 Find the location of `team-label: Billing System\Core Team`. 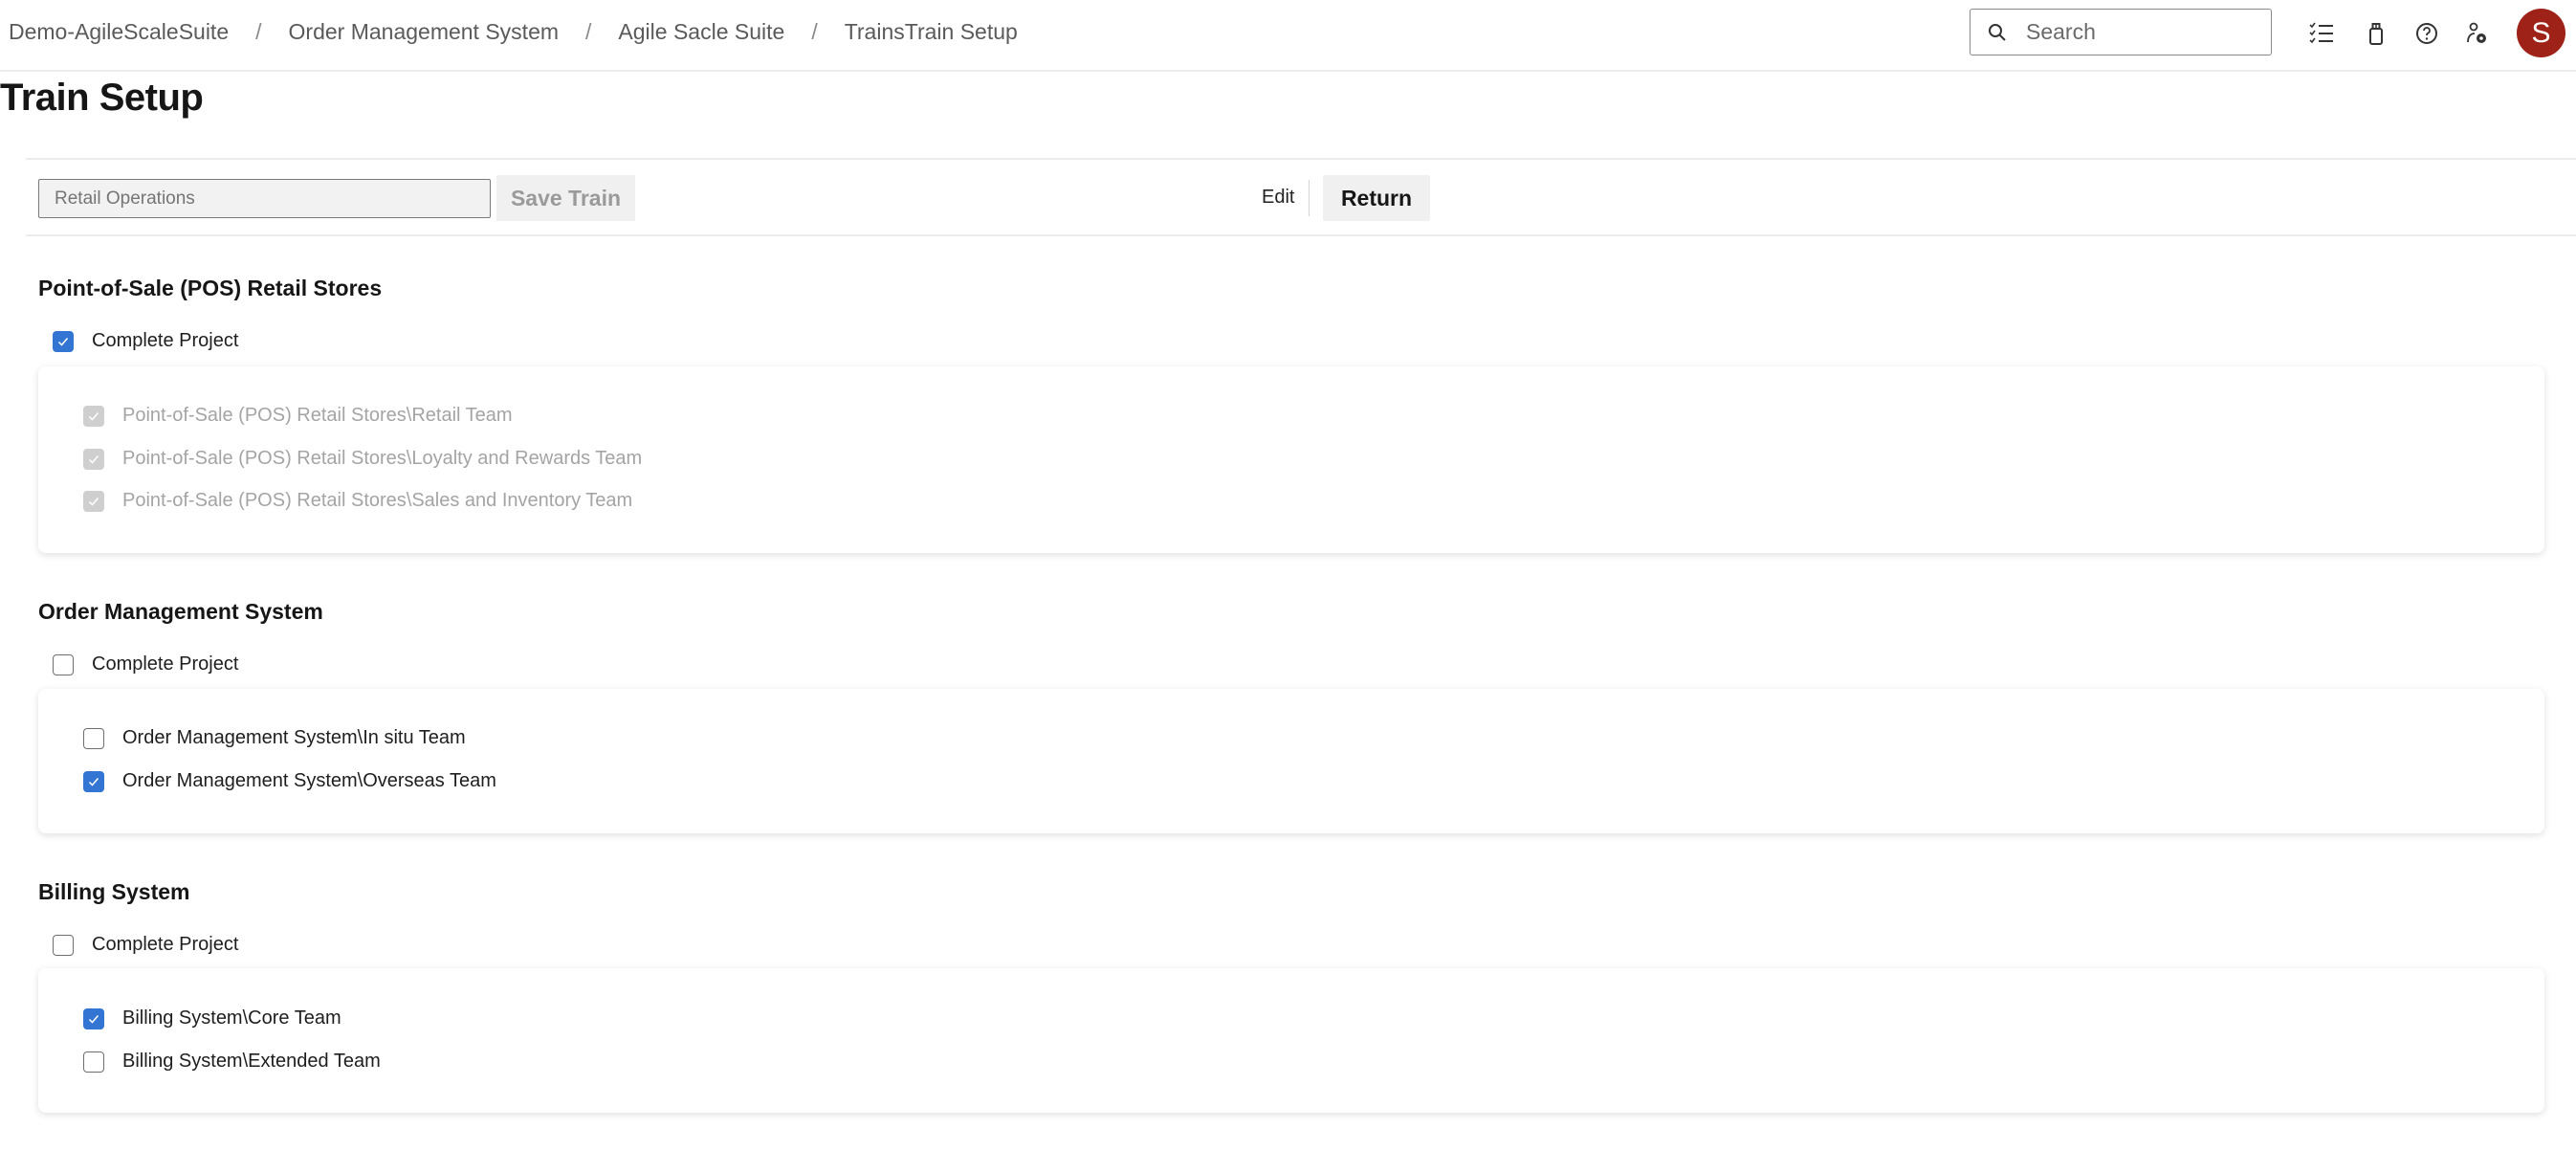

team-label: Billing System\Core Team is located at coordinates (231, 1018).